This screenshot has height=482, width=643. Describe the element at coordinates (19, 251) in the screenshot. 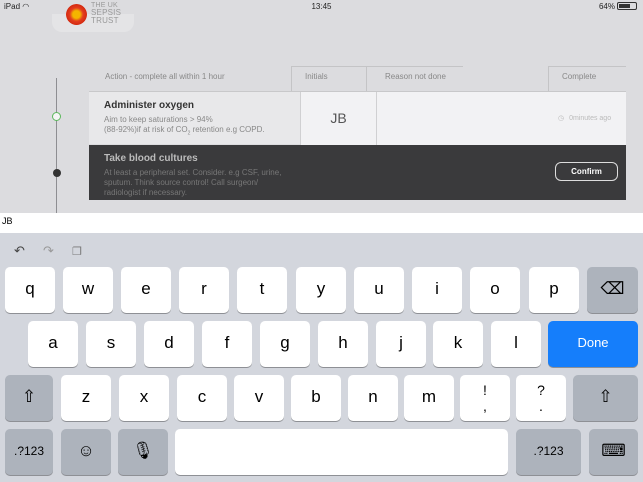

I see `undo-icon: ↶` at that location.